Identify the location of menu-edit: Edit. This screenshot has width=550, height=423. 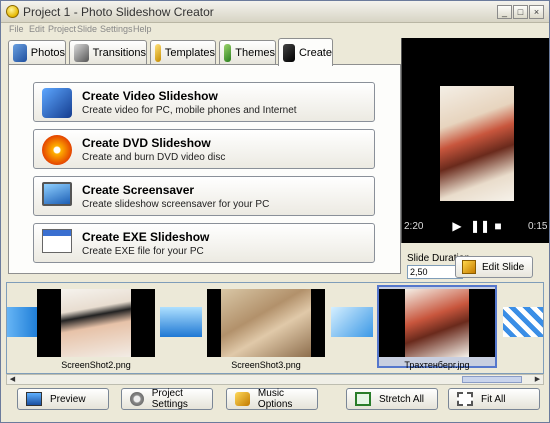
(37, 29).